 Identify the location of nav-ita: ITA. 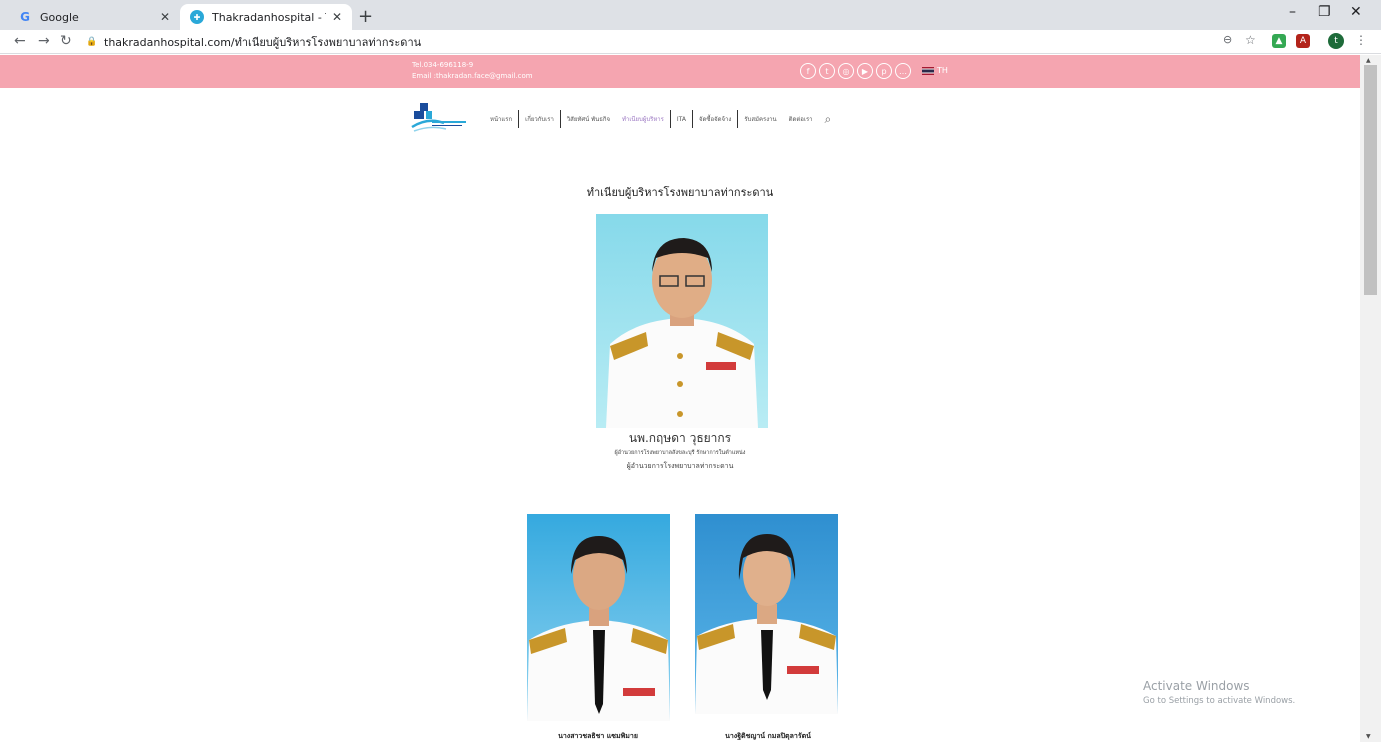
(682, 119).